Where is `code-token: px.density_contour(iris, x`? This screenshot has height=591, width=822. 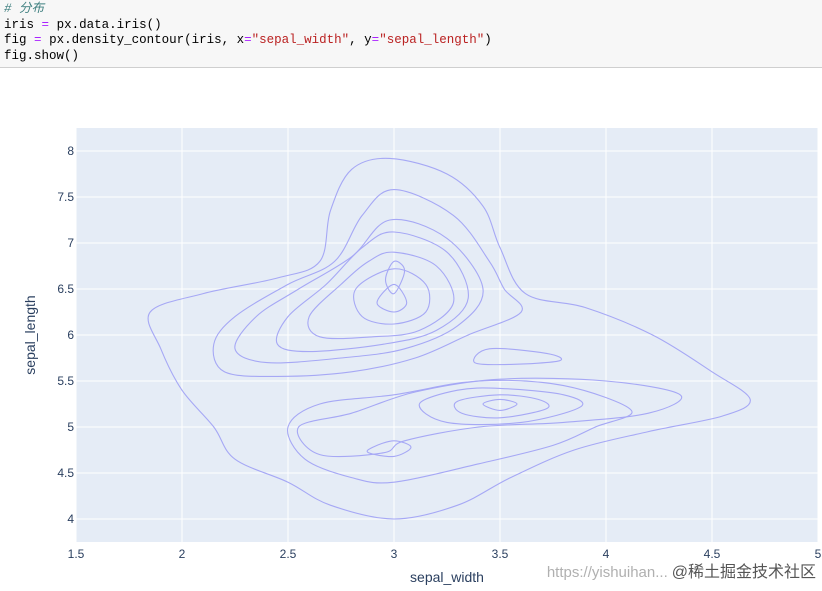 code-token: px.density_contour(iris, x is located at coordinates (147, 40).